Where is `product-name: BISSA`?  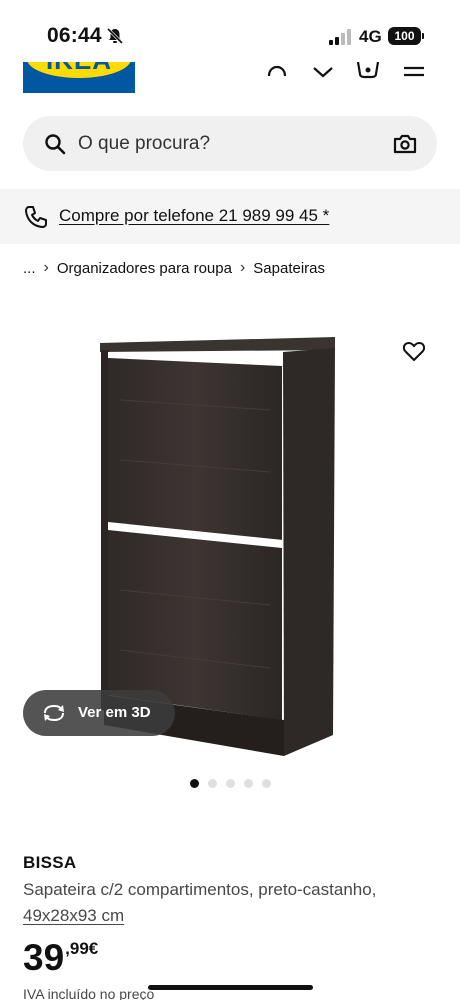
product-name: BISSA is located at coordinates (50, 862).